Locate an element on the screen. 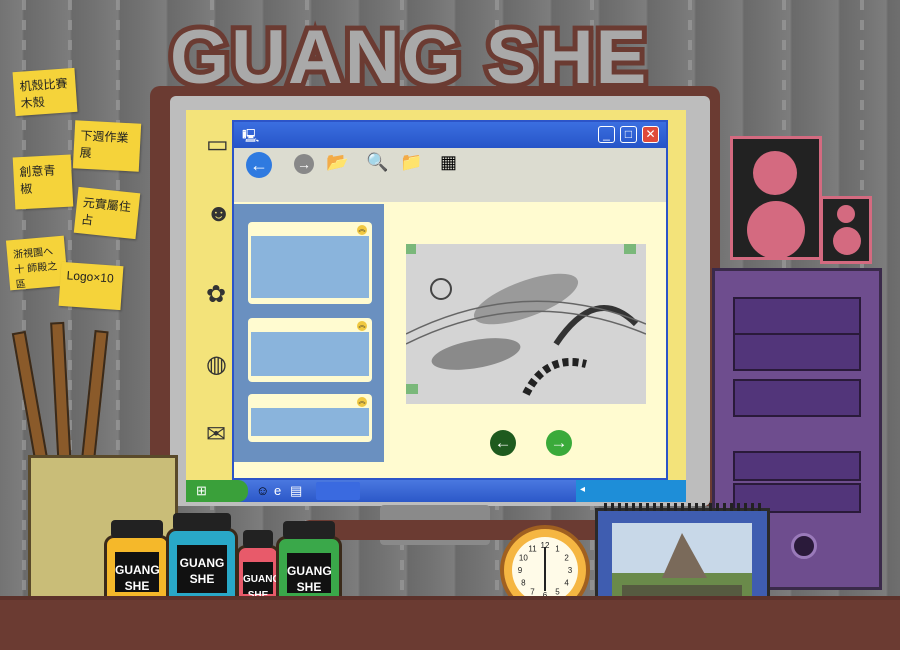 The image size is (900, 650). taskbar: ⊞ ☺ e ▤ ◂ is located at coordinates (436, 491).